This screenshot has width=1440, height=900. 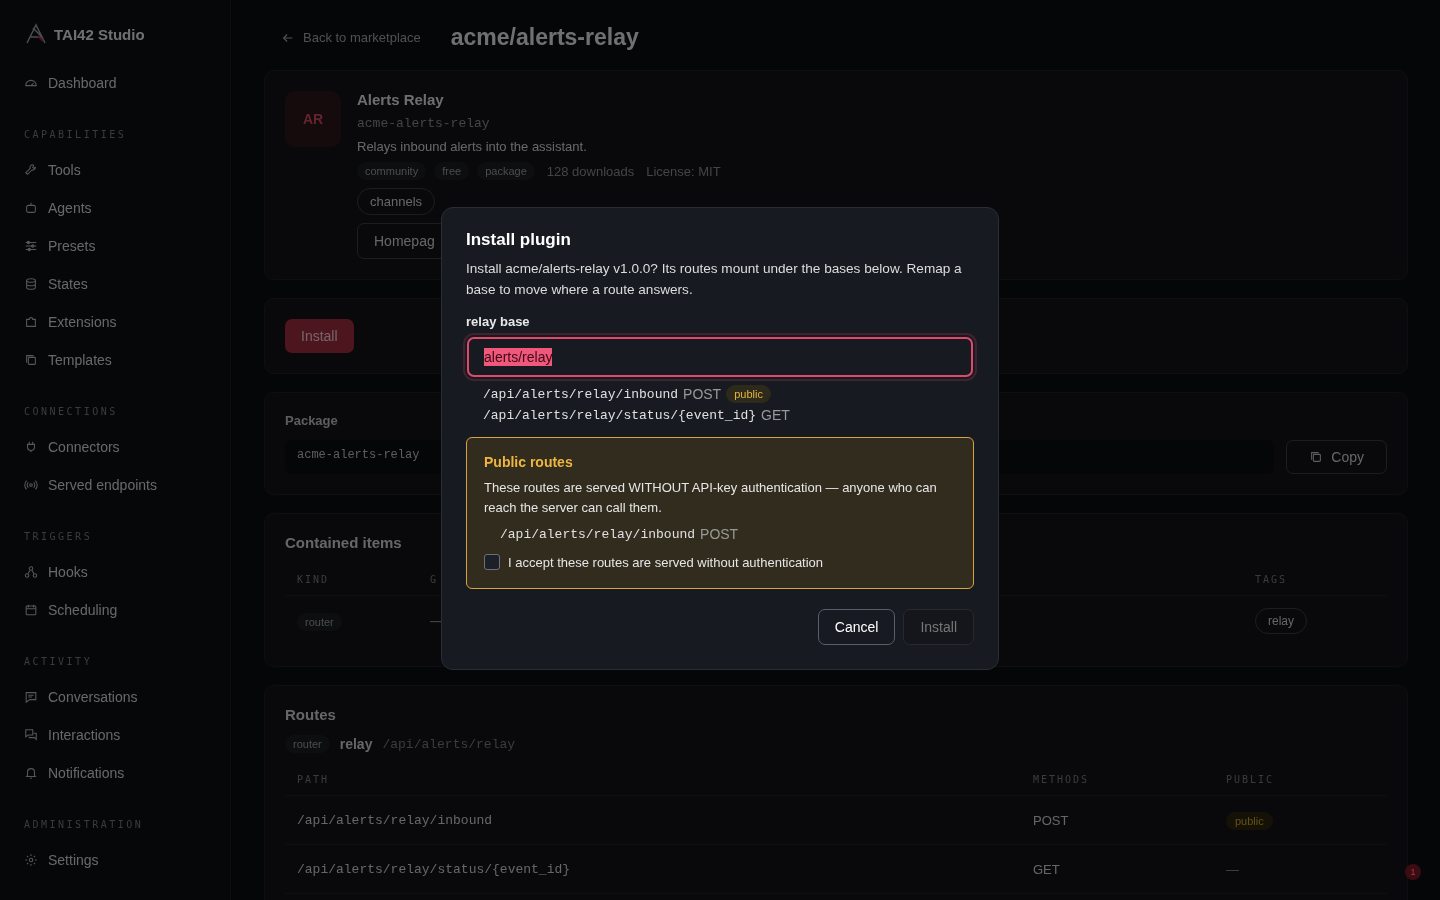 What do you see at coordinates (31, 697) in the screenshot?
I see `chat-icon` at bounding box center [31, 697].